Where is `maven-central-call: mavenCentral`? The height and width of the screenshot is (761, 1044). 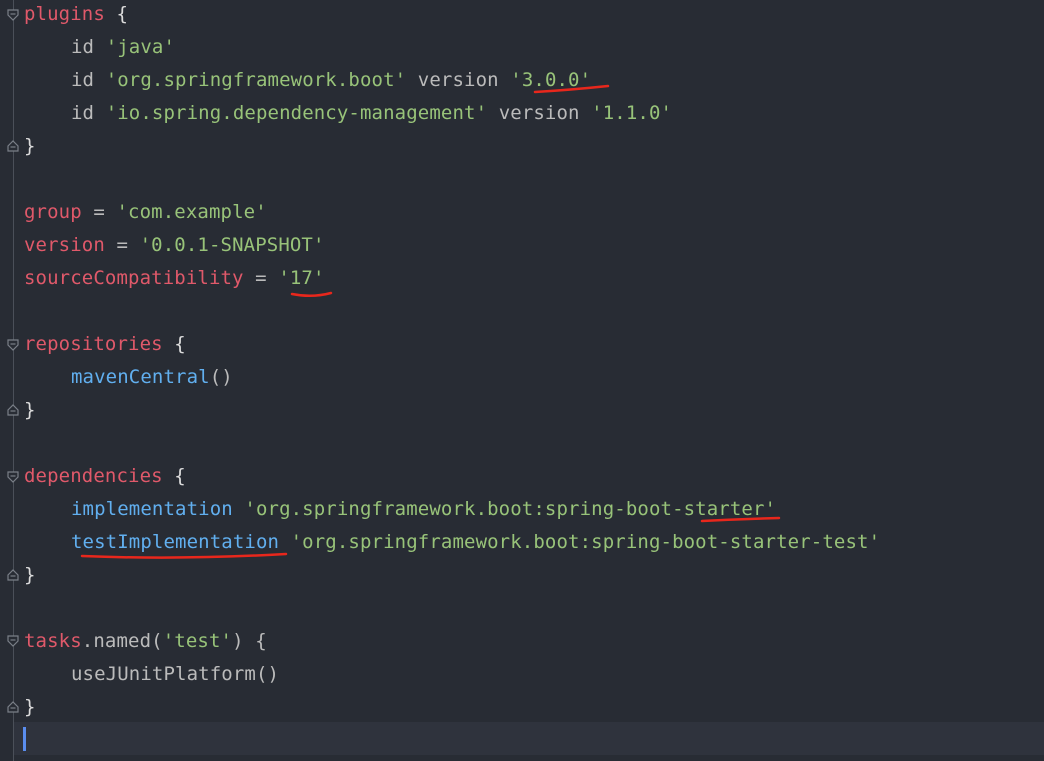 maven-central-call: mavenCentral is located at coordinates (140, 377).